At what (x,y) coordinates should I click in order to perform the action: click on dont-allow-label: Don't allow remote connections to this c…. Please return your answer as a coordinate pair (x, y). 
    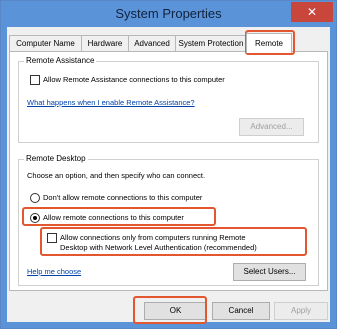
    Looking at the image, I should click on (123, 197).